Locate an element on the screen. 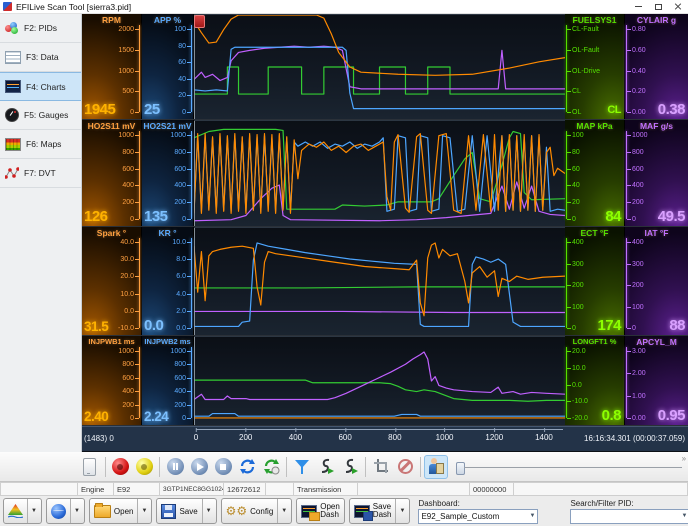 This screenshot has width=688, height=526. gauge-injpwb2: INJPWB2 ms 1000 800 600 400 200 0 2.24 is located at coordinates (168, 380).